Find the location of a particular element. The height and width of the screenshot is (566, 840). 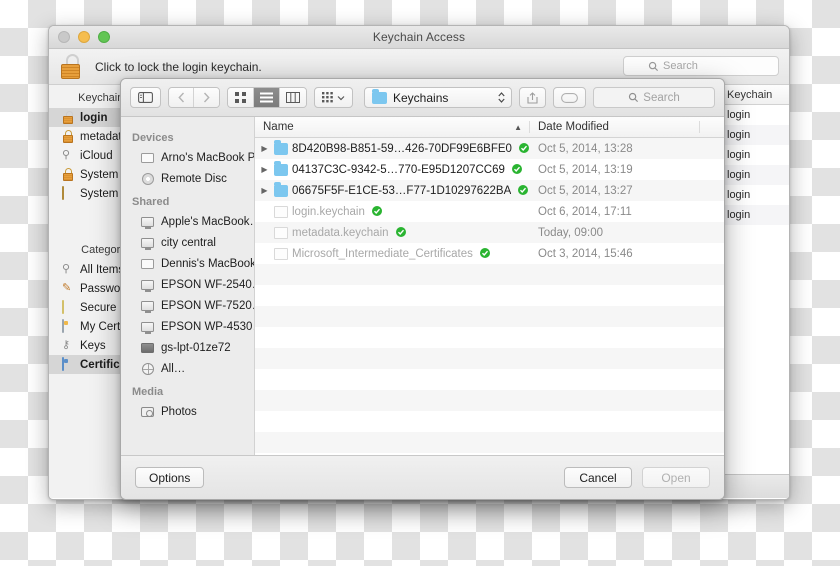

file-row: login.keychain Oct 6, 2014, 17:11 is located at coordinates (489, 211).